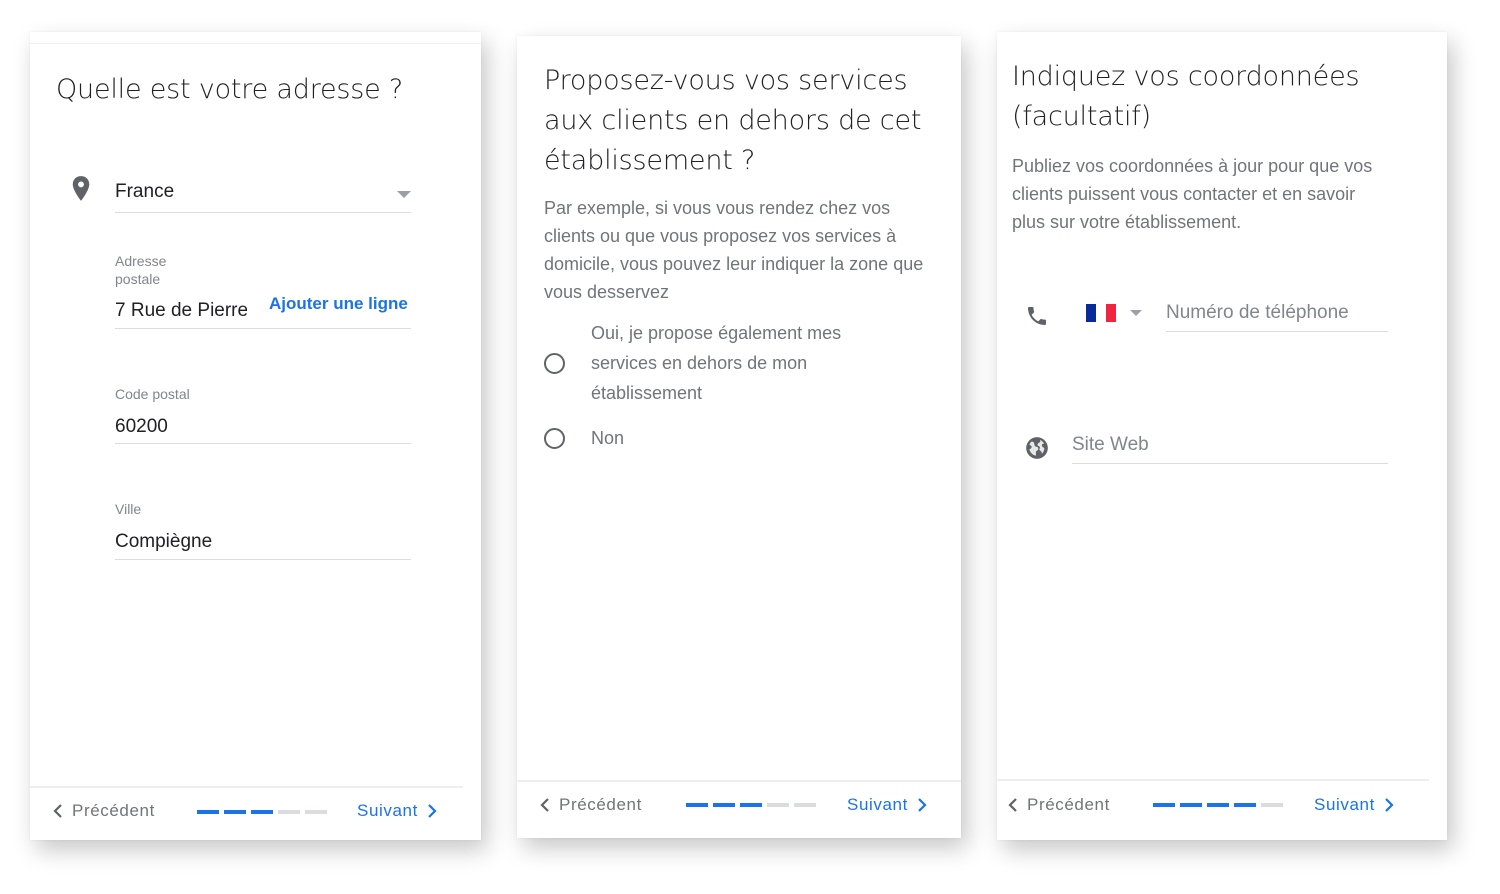 The width and height of the screenshot is (1500, 894). Describe the element at coordinates (145, 191) in the screenshot. I see `country-value: France` at that location.